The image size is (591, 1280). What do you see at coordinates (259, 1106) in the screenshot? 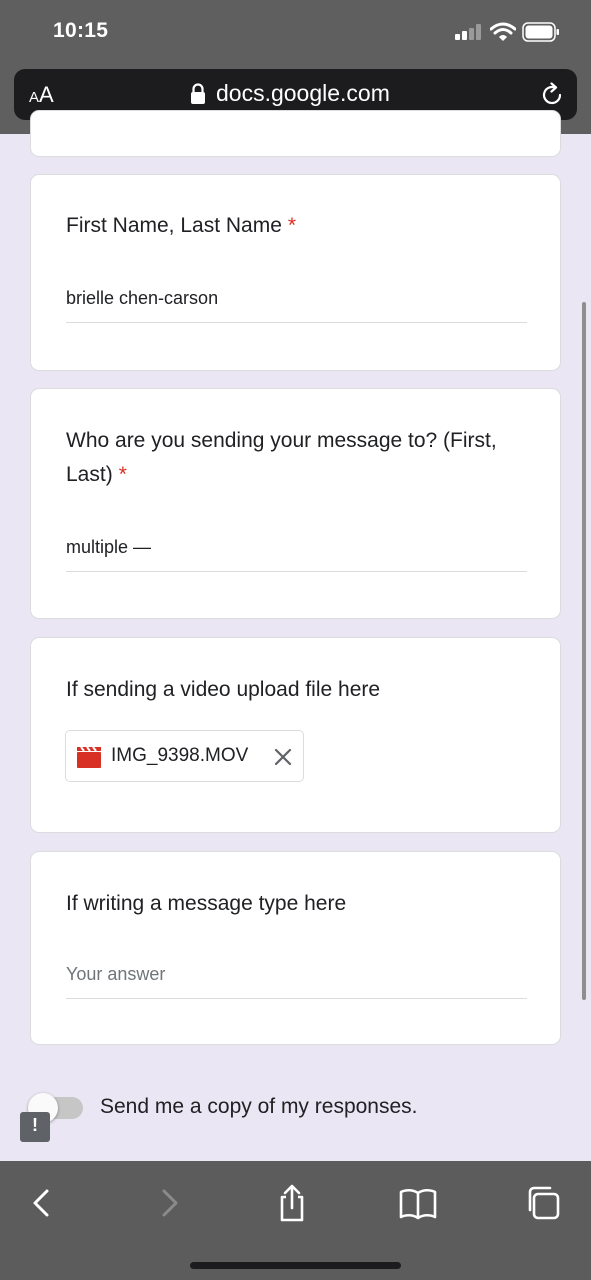
I see `send-copy-label: Send me a copy of my responses.` at bounding box center [259, 1106].